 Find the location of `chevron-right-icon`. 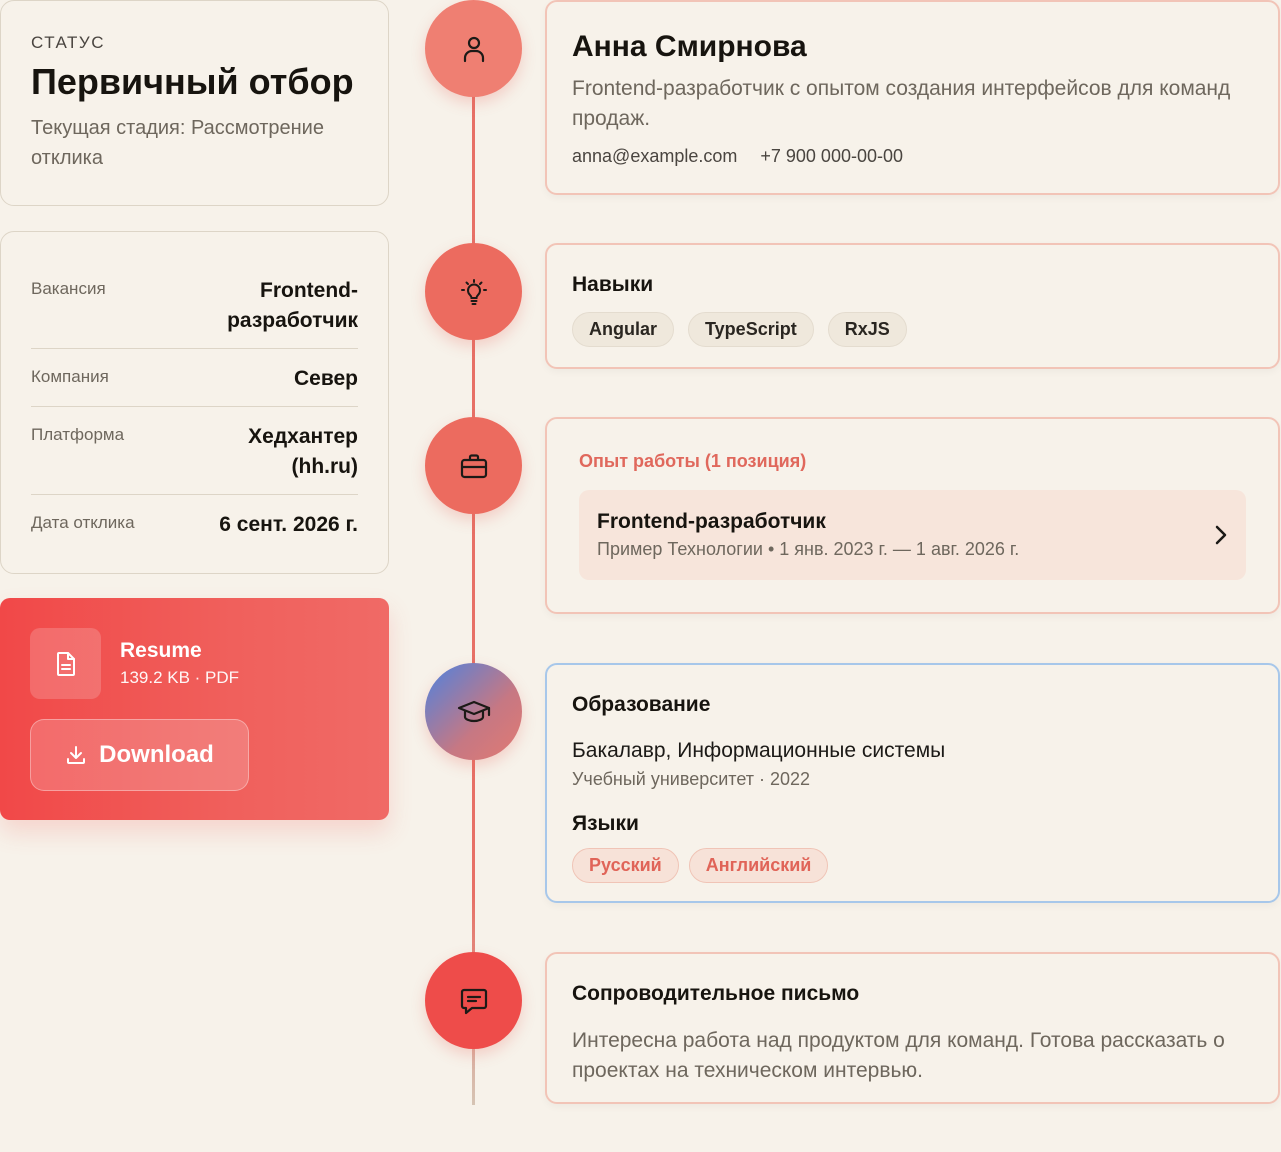

chevron-right-icon is located at coordinates (1221, 535).